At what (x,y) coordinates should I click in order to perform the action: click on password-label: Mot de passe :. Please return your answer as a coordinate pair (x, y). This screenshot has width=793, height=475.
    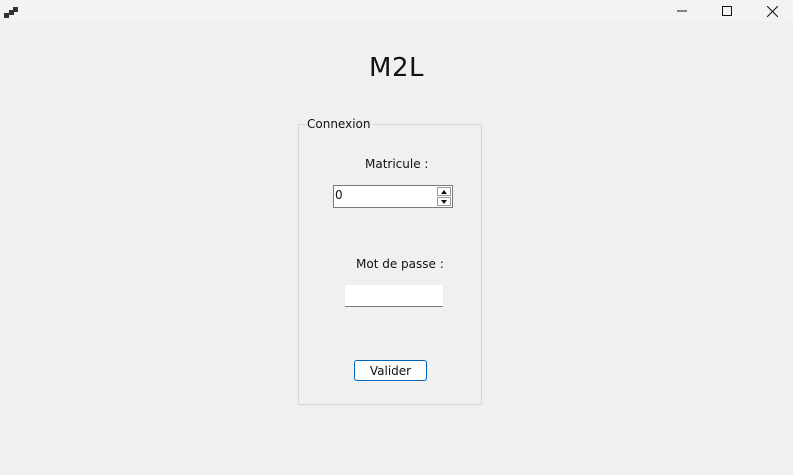
    Looking at the image, I should click on (400, 264).